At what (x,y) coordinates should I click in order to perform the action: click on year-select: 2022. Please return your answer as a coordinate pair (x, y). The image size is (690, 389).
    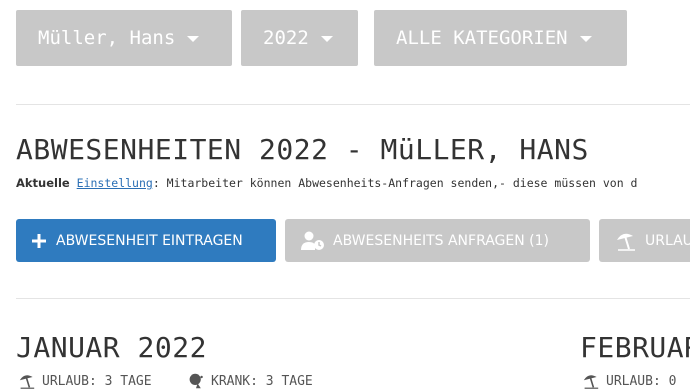
    Looking at the image, I should click on (299, 38).